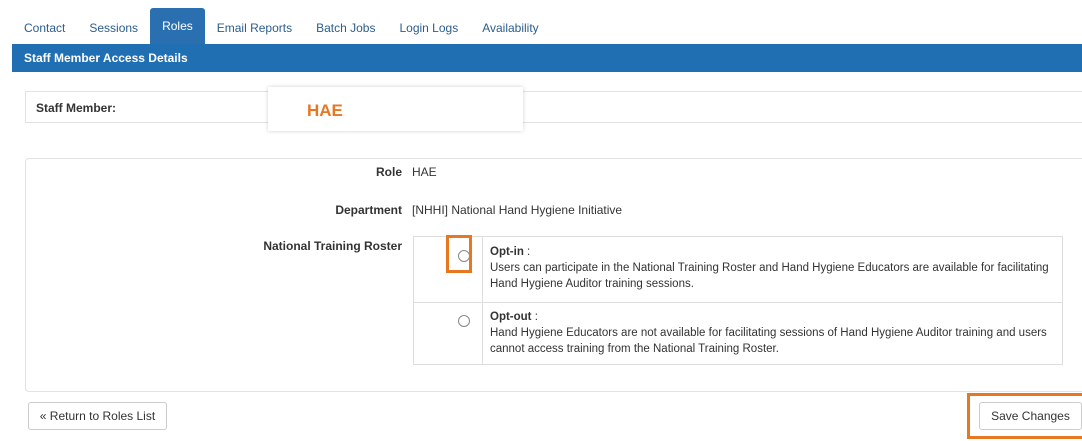 This screenshot has height=441, width=1082. I want to click on tab-batch-jobs: Batch Jobs, so click(345, 28).